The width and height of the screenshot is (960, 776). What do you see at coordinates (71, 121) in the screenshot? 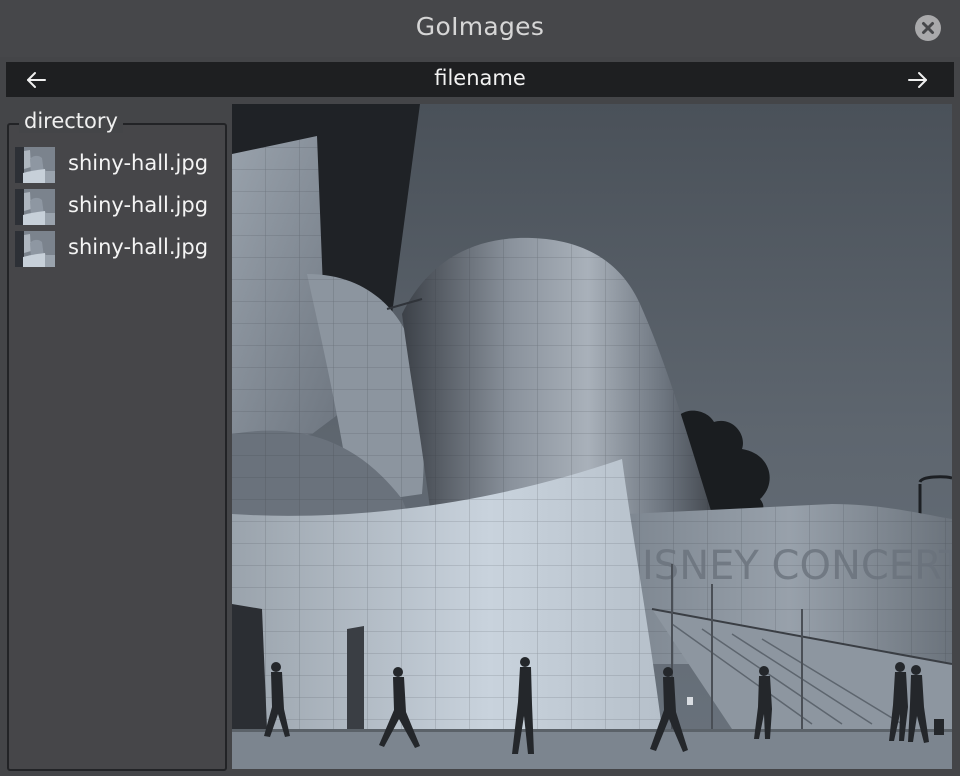
I see `directory-legend: directory` at bounding box center [71, 121].